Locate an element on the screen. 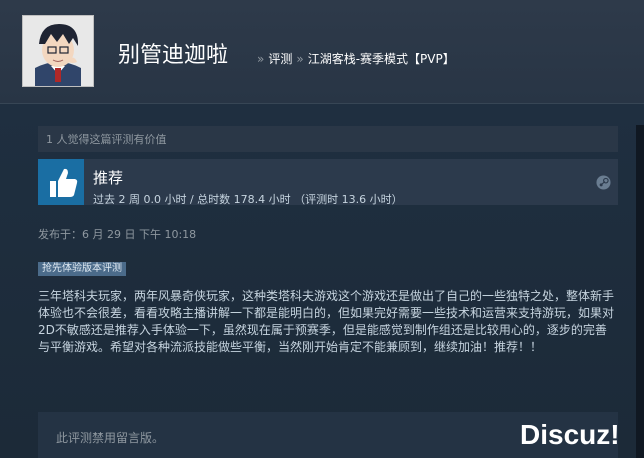 The width and height of the screenshot is (644, 458). breadcrumb-game-link: 江湖客栈-赛季模式【PVP】 is located at coordinates (381, 59).